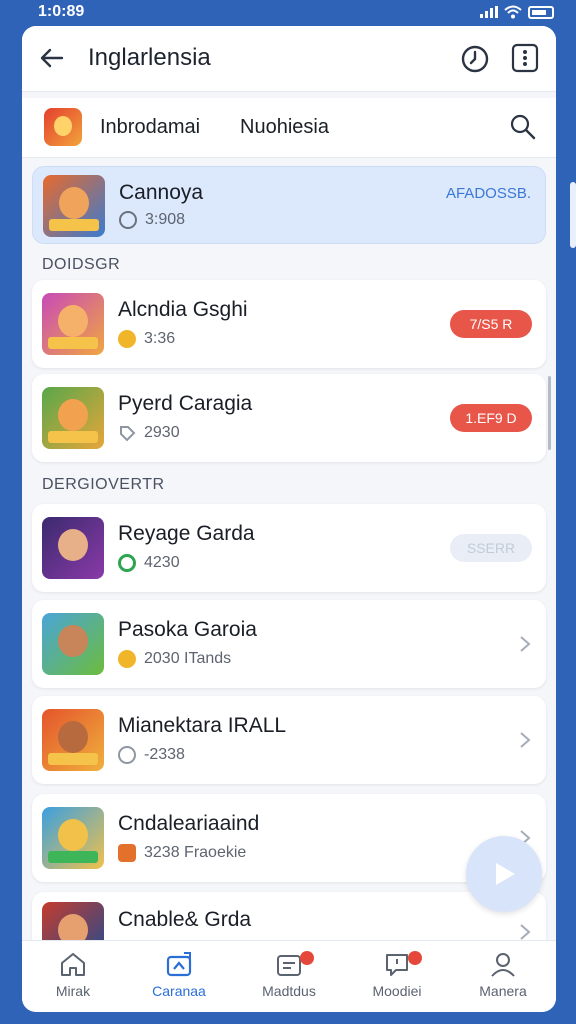  Describe the element at coordinates (289, 418) in the screenshot. I see `list-item: Pyerd Caragia 2930 1.EF9 D` at that location.